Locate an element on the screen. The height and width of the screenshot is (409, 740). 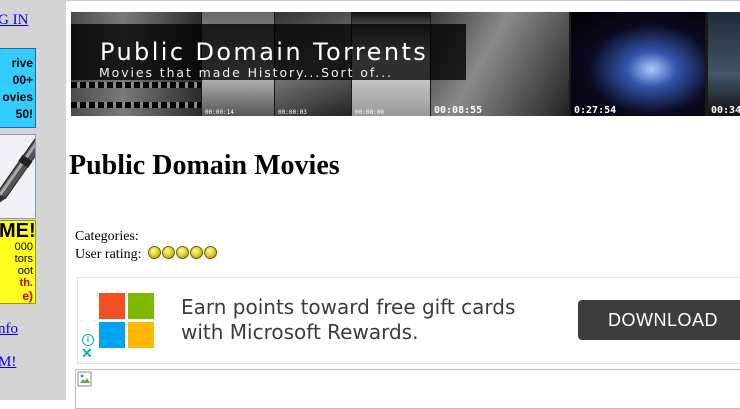
promo-banner-pen is located at coordinates (23, 176).